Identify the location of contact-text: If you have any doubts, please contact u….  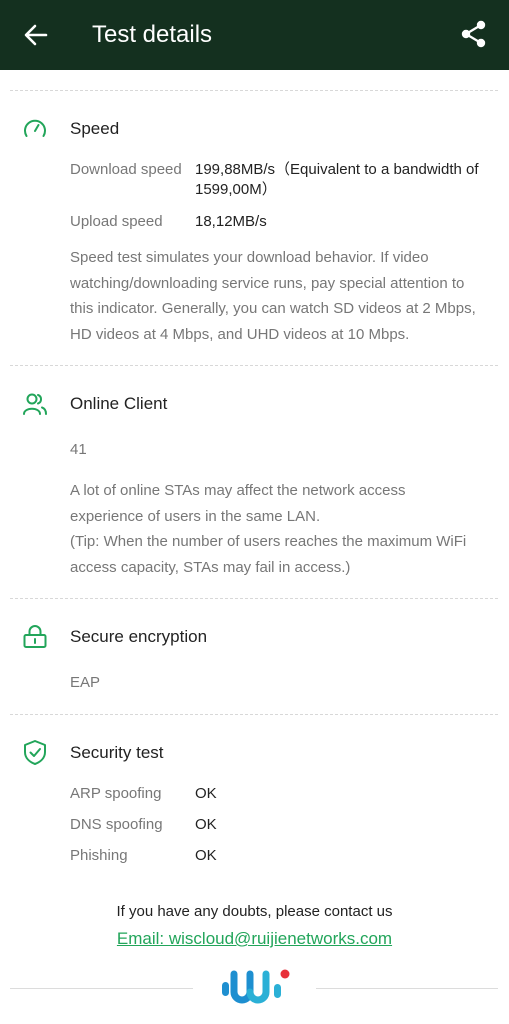
(254, 911).